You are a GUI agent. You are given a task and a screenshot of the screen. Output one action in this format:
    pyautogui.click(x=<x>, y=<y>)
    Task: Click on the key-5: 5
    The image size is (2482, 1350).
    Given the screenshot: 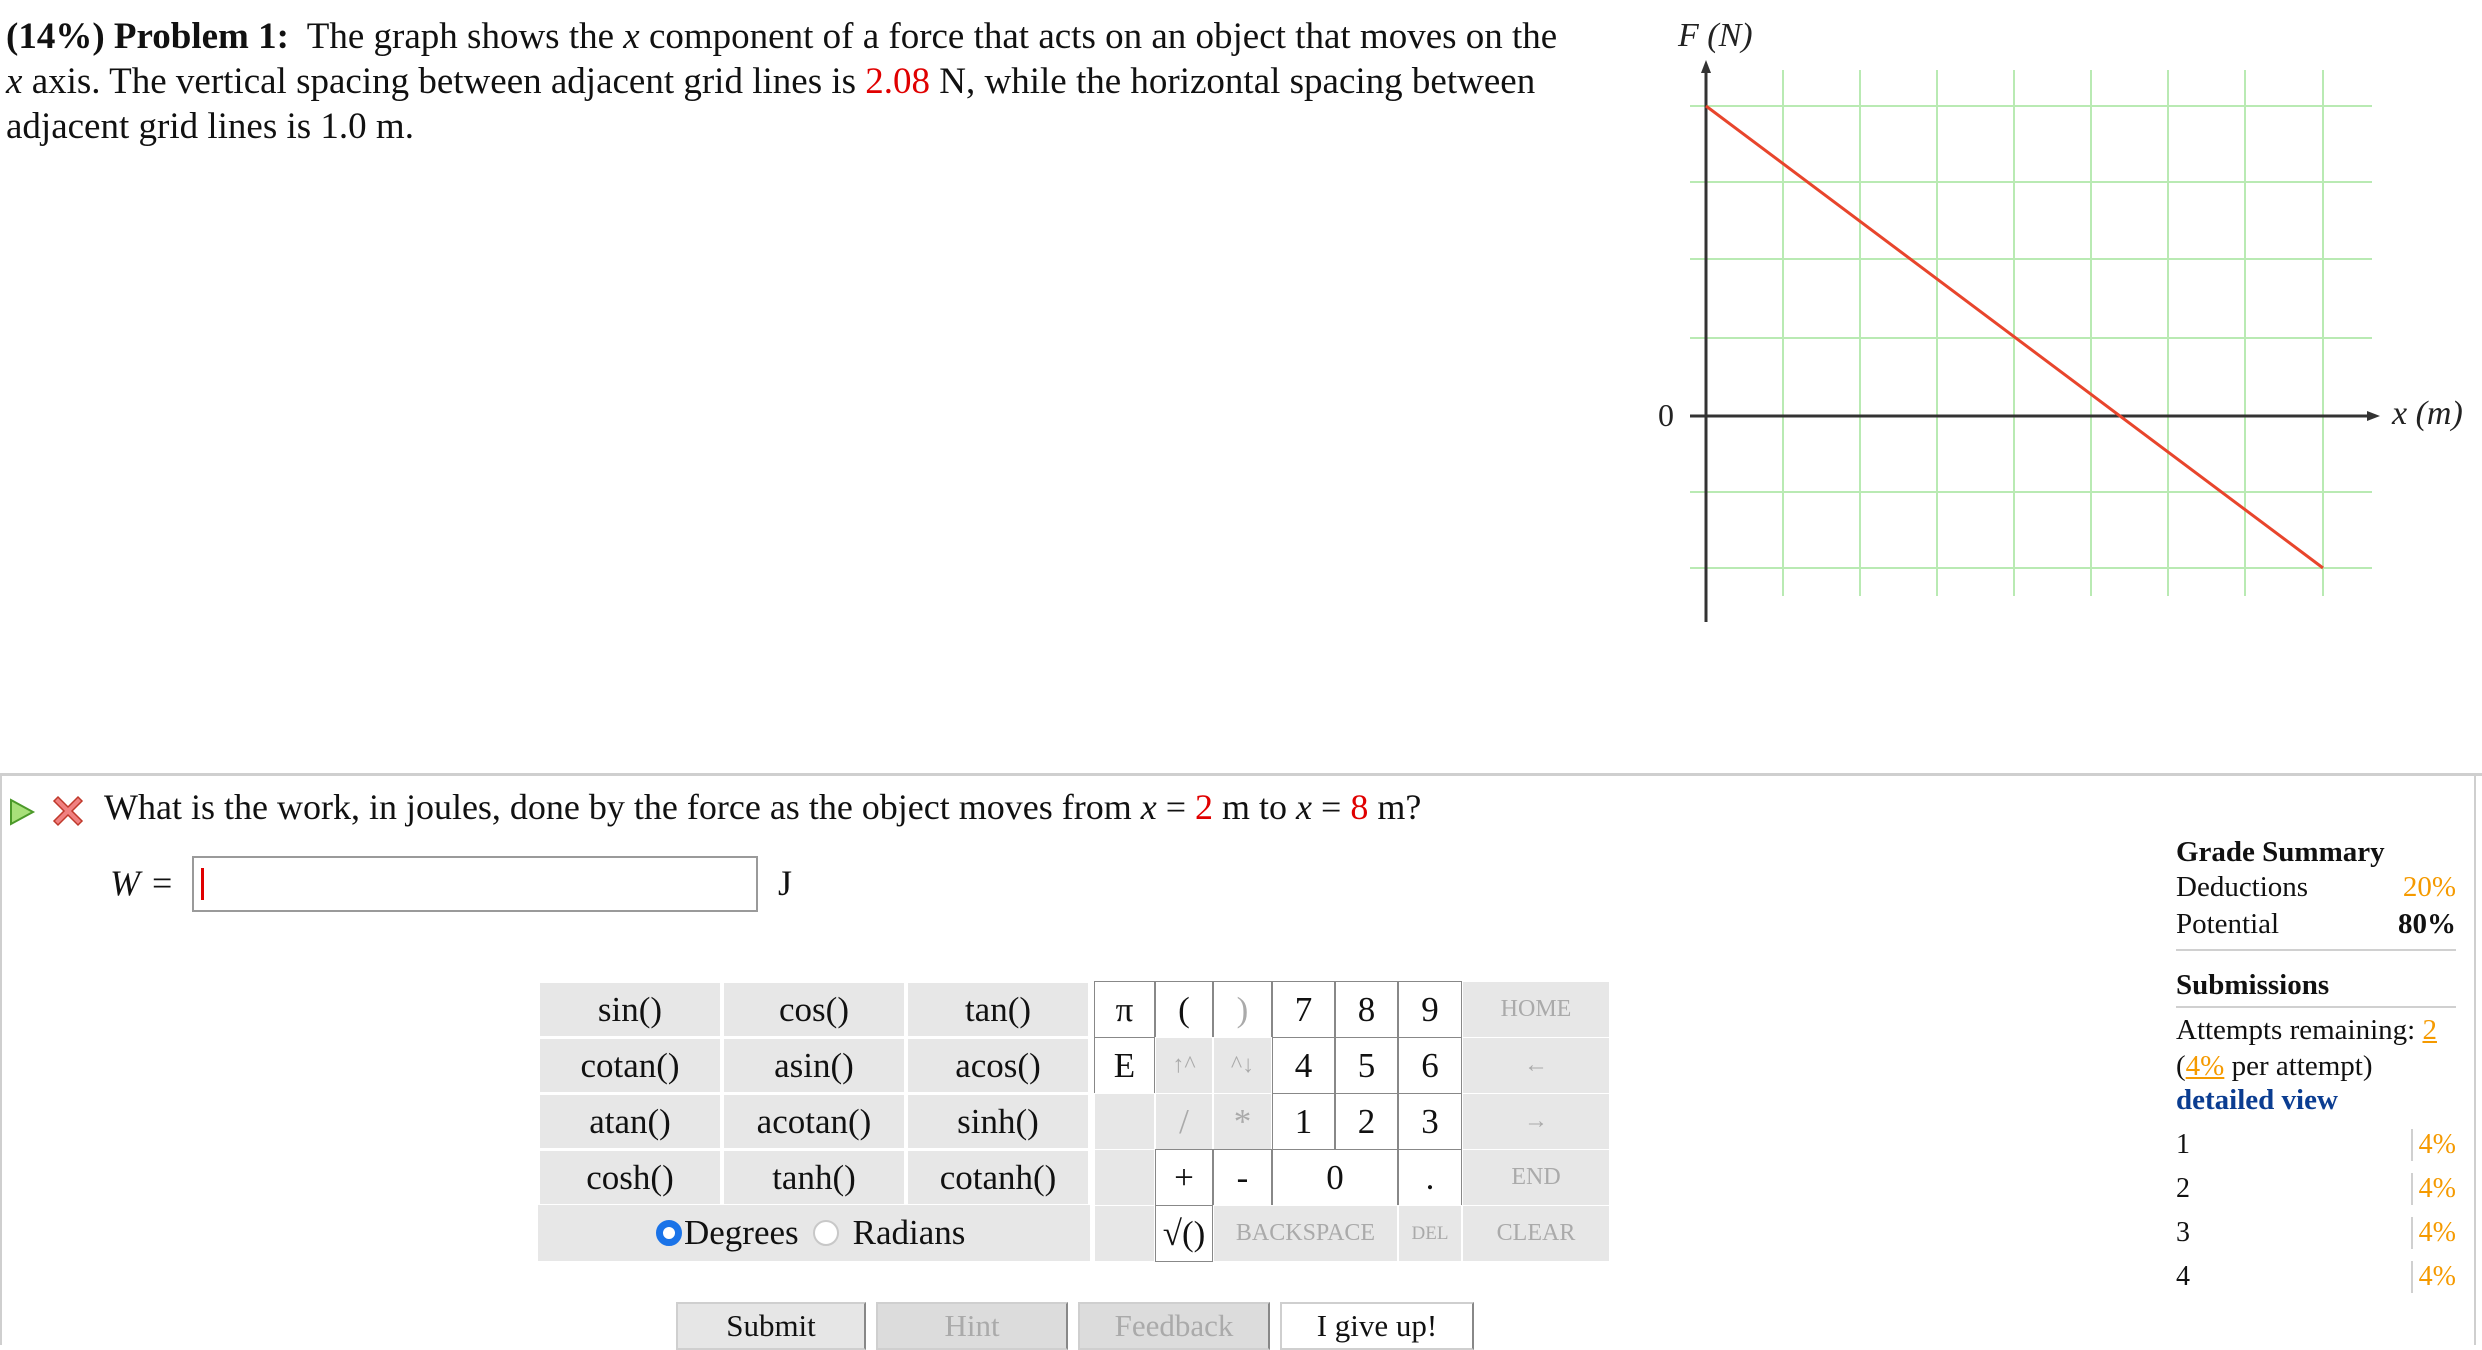 What is the action you would take?
    pyautogui.click(x=1366, y=1065)
    